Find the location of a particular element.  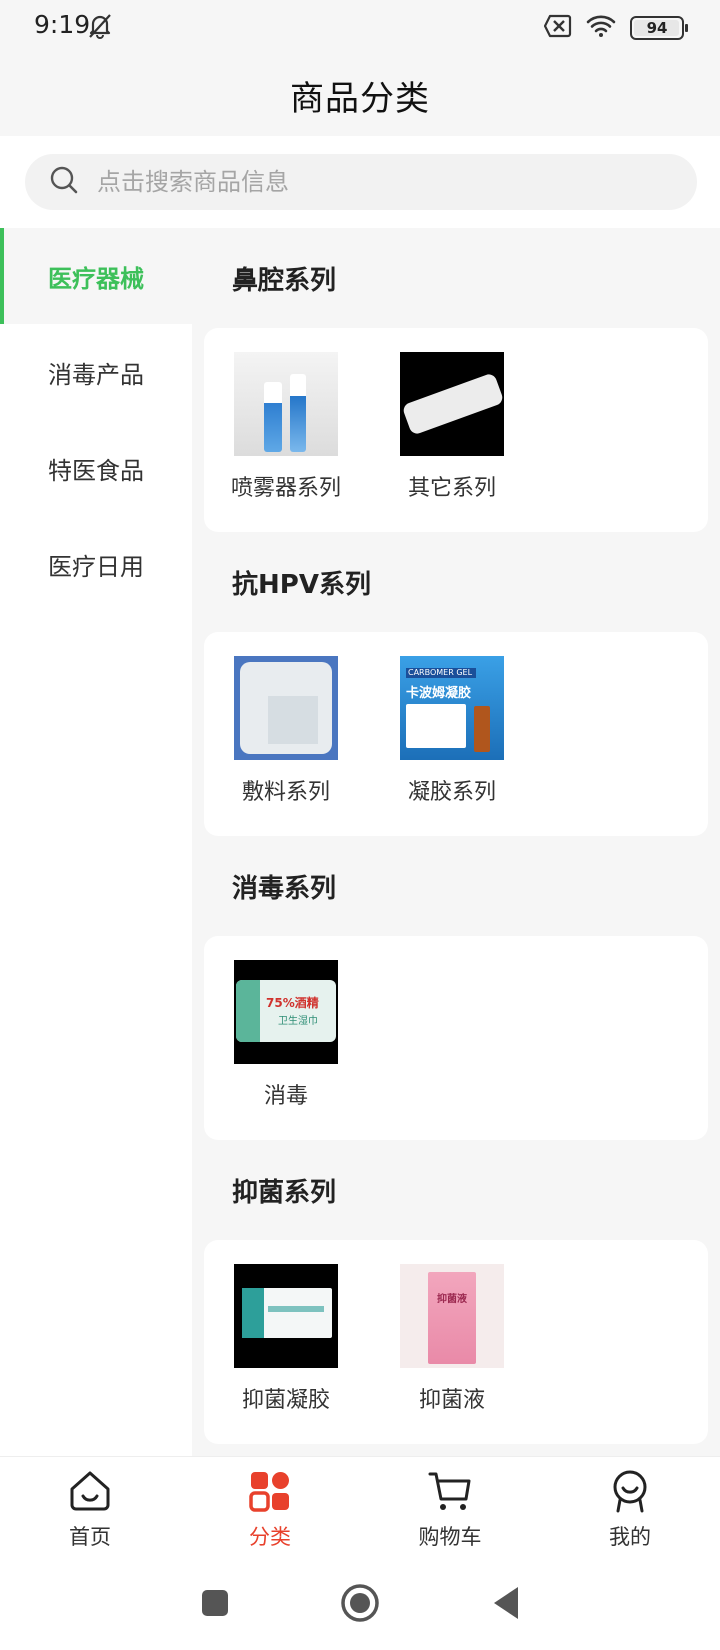

home-button is located at coordinates (360, 1605).